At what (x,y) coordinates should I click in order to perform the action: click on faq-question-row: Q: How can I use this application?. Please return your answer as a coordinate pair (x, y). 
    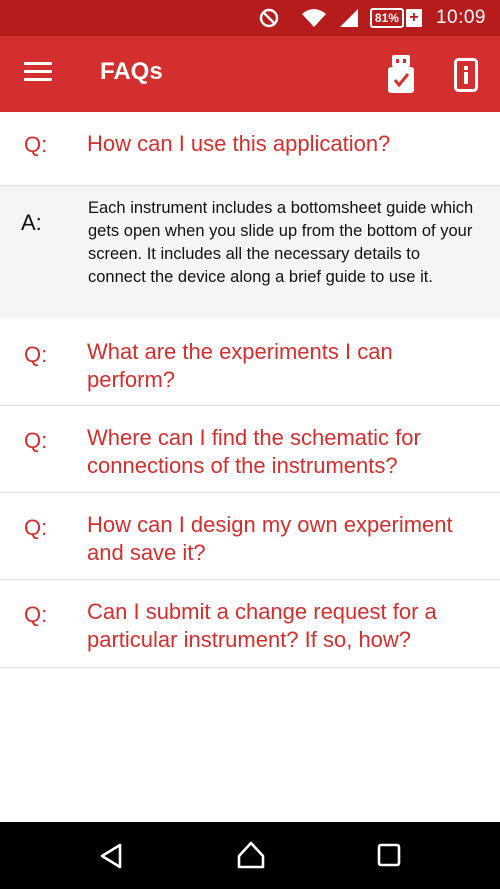
    Looking at the image, I should click on (250, 149).